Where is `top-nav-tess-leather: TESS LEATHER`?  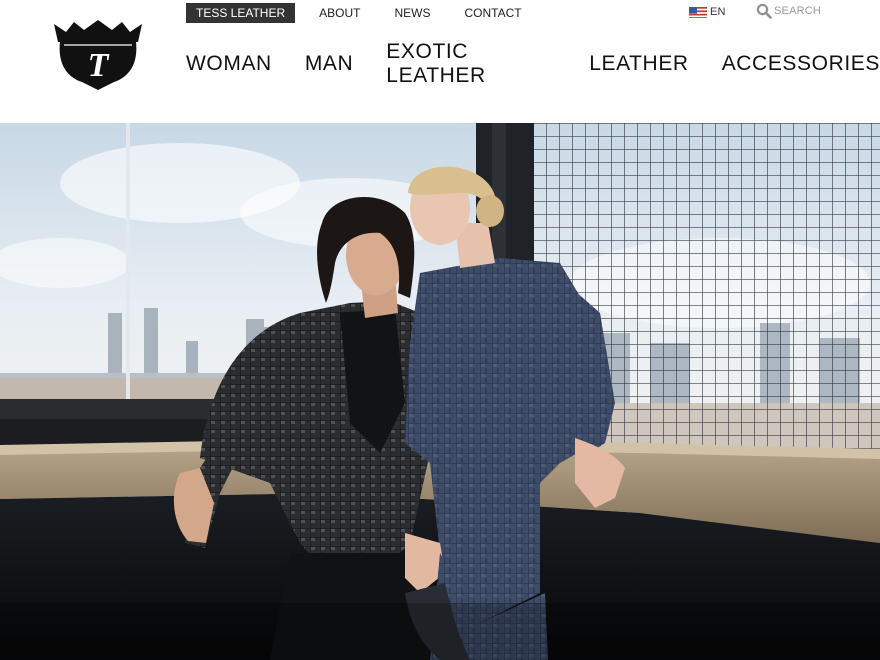
top-nav-tess-leather: TESS LEATHER is located at coordinates (241, 13).